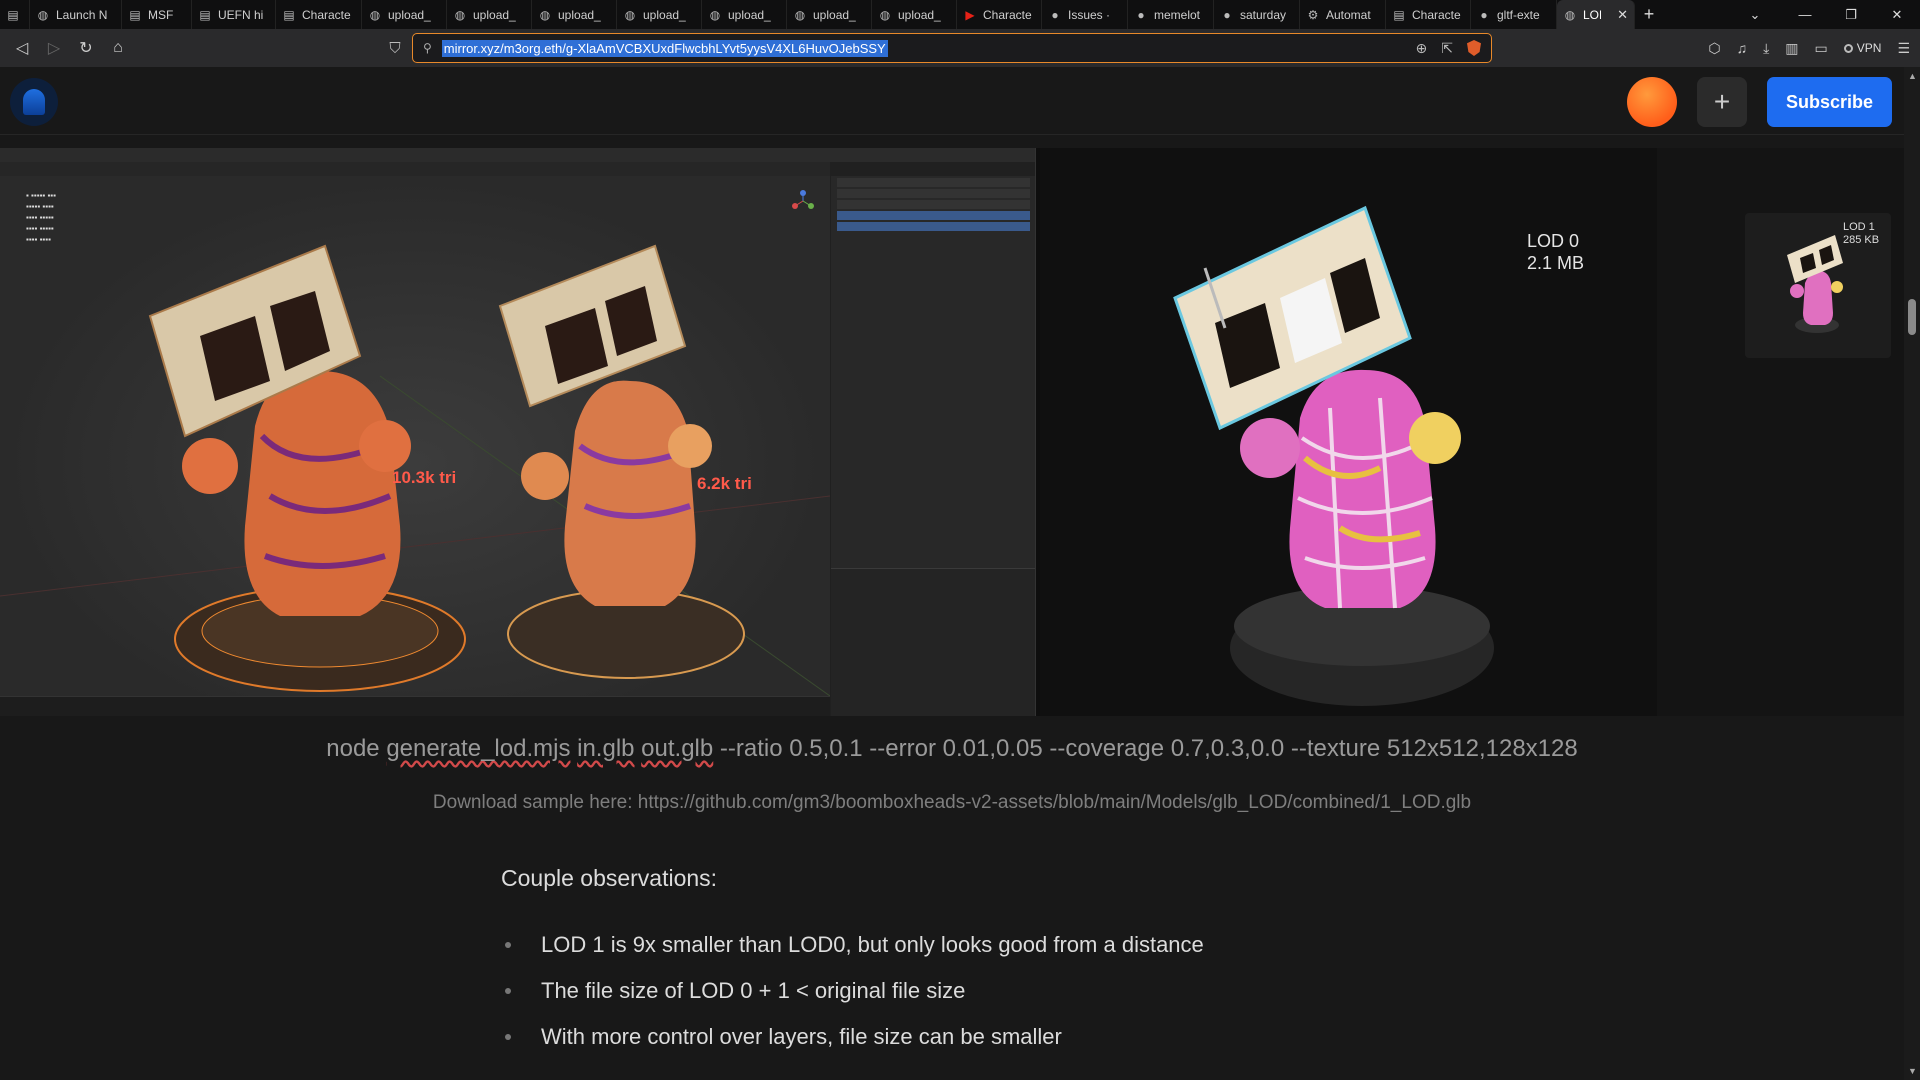  What do you see at coordinates (1422, 48) in the screenshot?
I see `zoom-icon: ⊕` at bounding box center [1422, 48].